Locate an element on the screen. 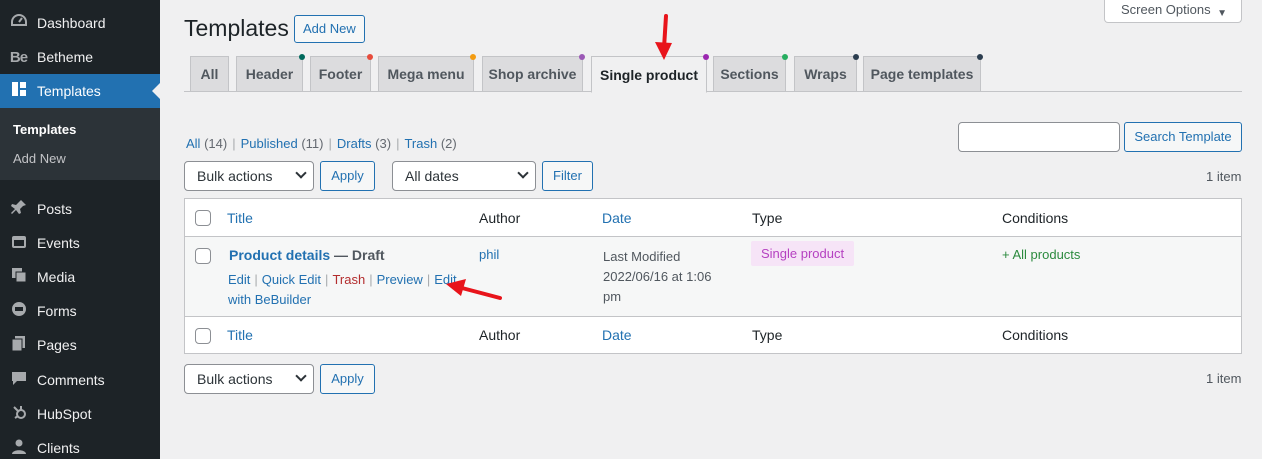 The width and height of the screenshot is (1262, 459). row-date-value-2: pm is located at coordinates (612, 296).